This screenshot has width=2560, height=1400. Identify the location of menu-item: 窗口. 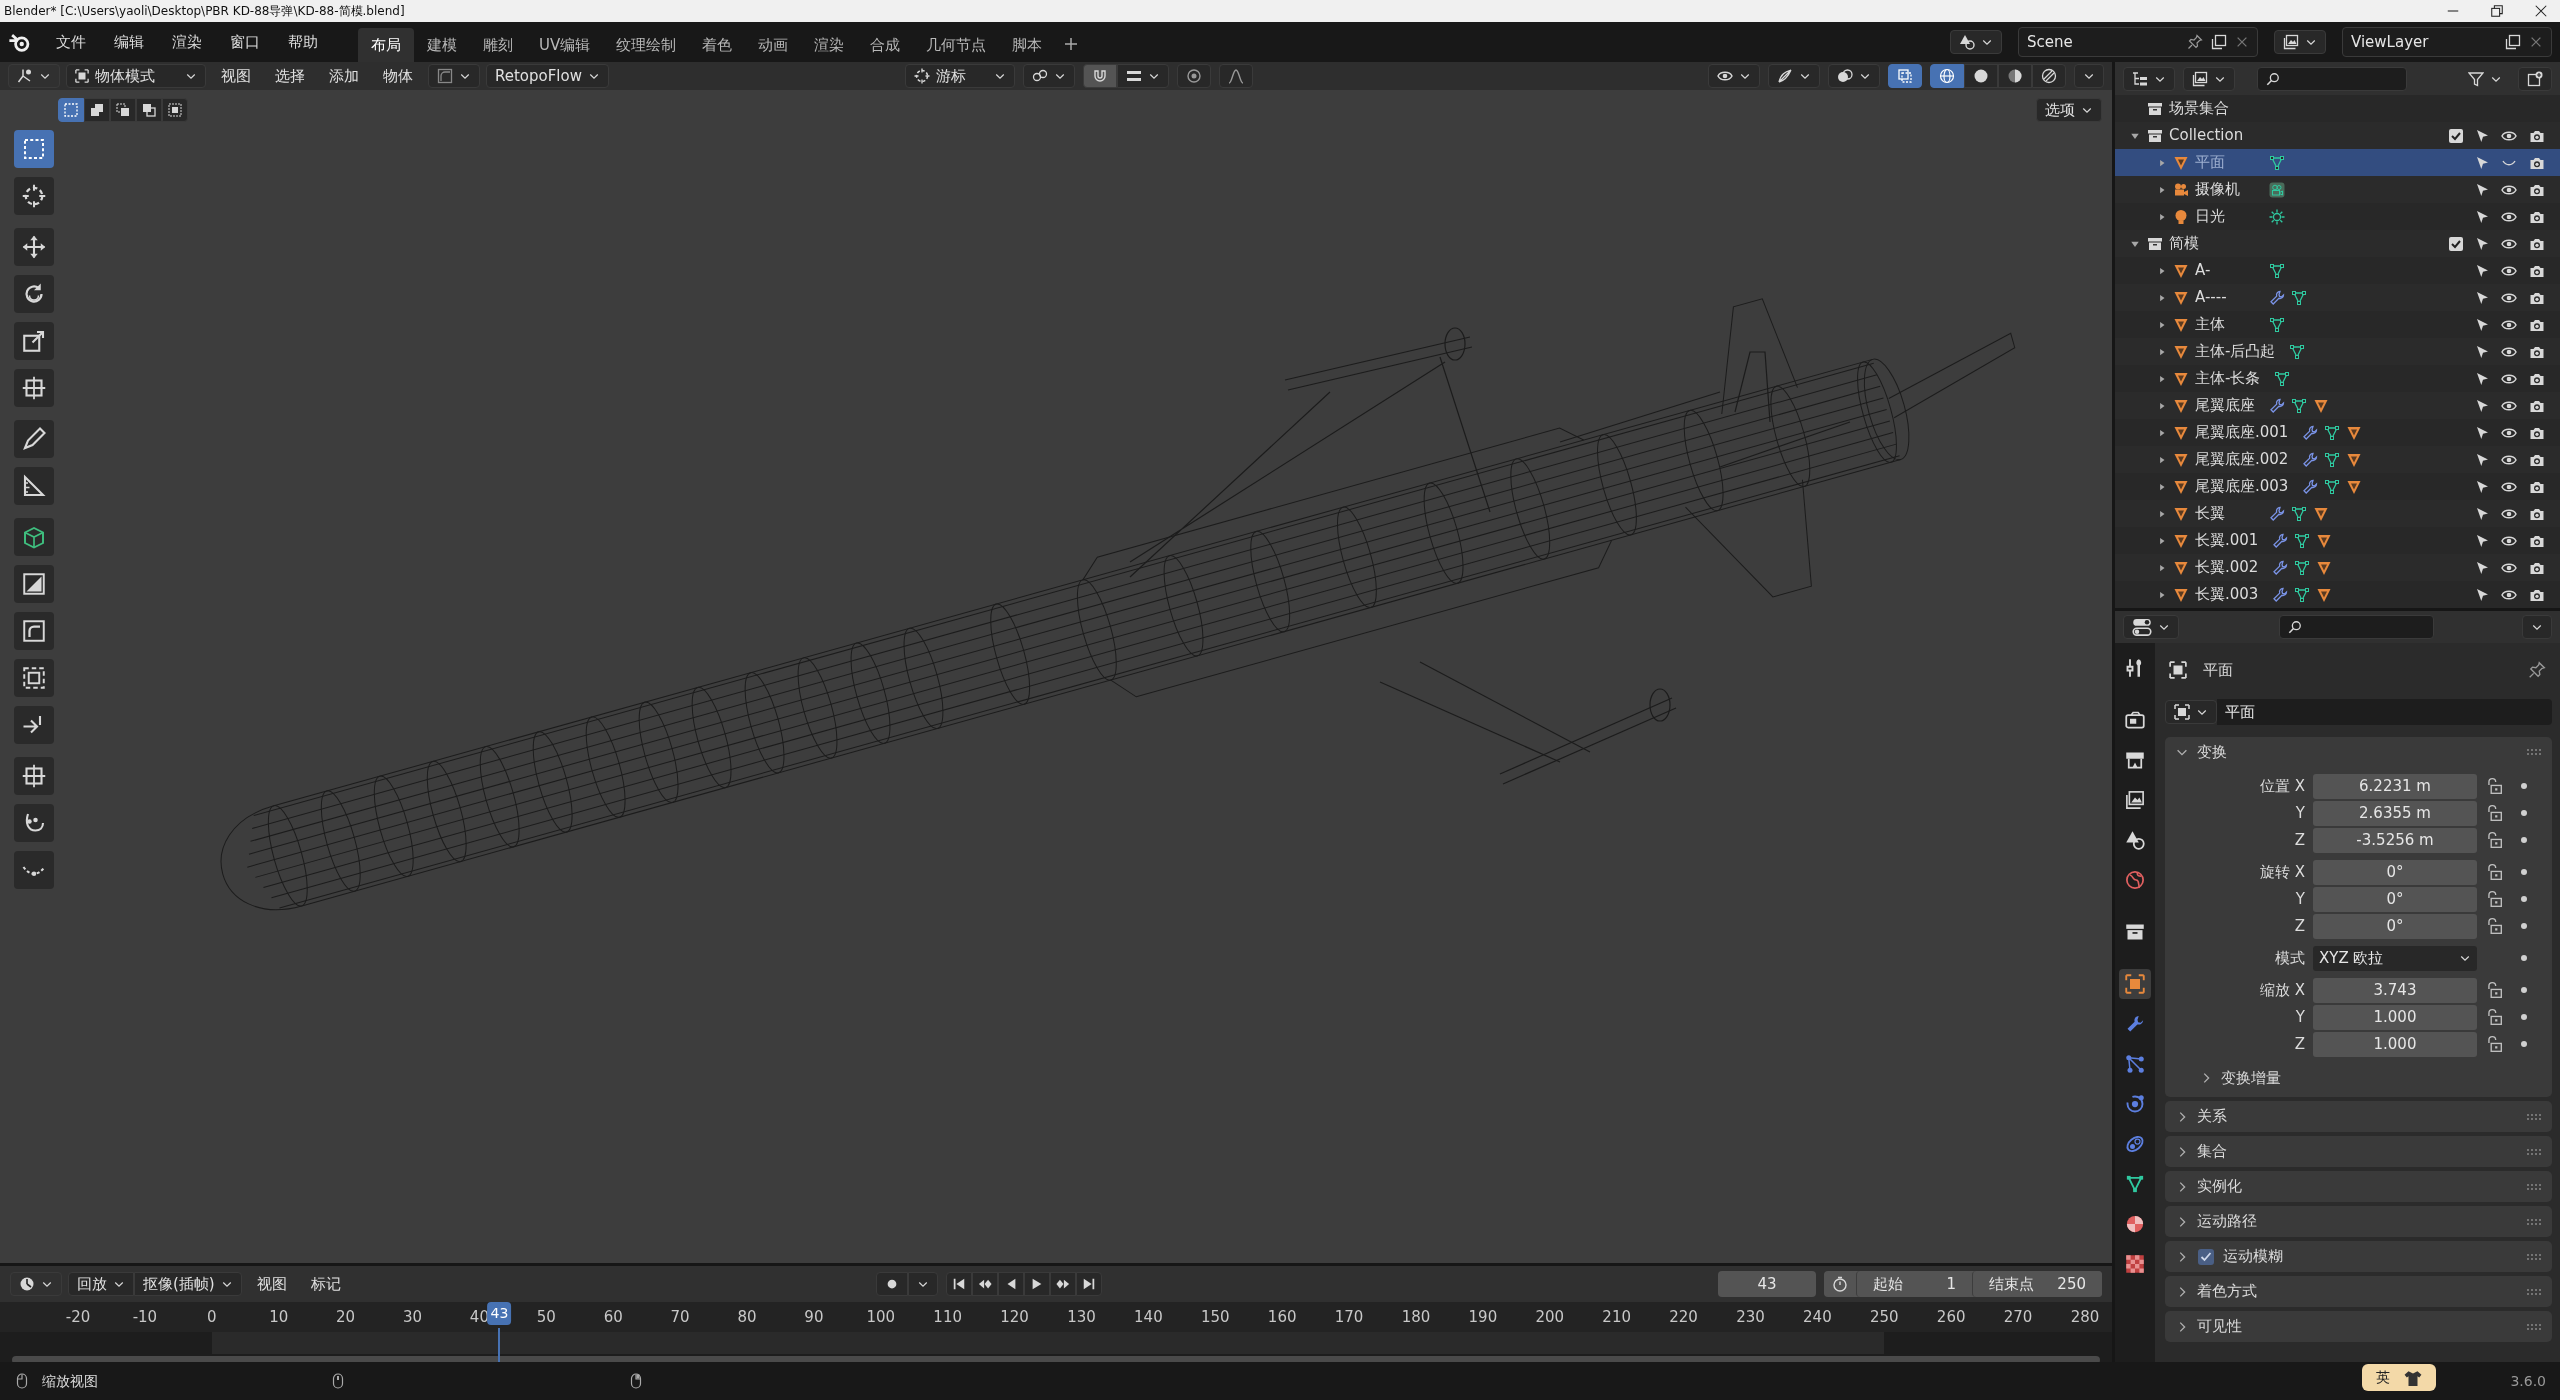
(245, 42).